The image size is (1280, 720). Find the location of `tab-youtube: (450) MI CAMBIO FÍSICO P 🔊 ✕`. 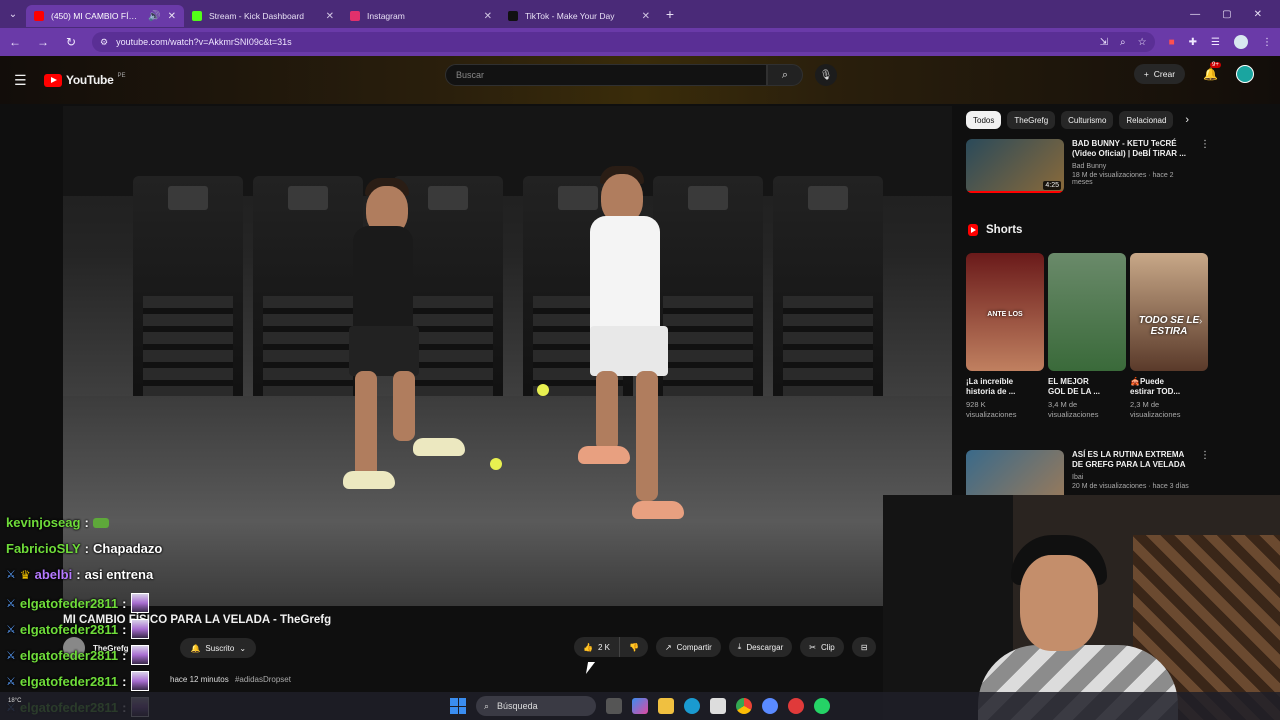

tab-youtube: (450) MI CAMBIO FÍSICO P 🔊 ✕ is located at coordinates (105, 16).